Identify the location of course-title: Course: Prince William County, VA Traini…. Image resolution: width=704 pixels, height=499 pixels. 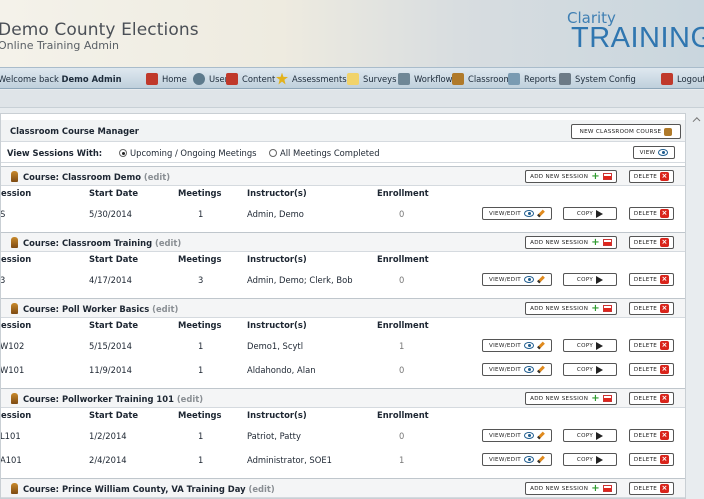
(149, 489).